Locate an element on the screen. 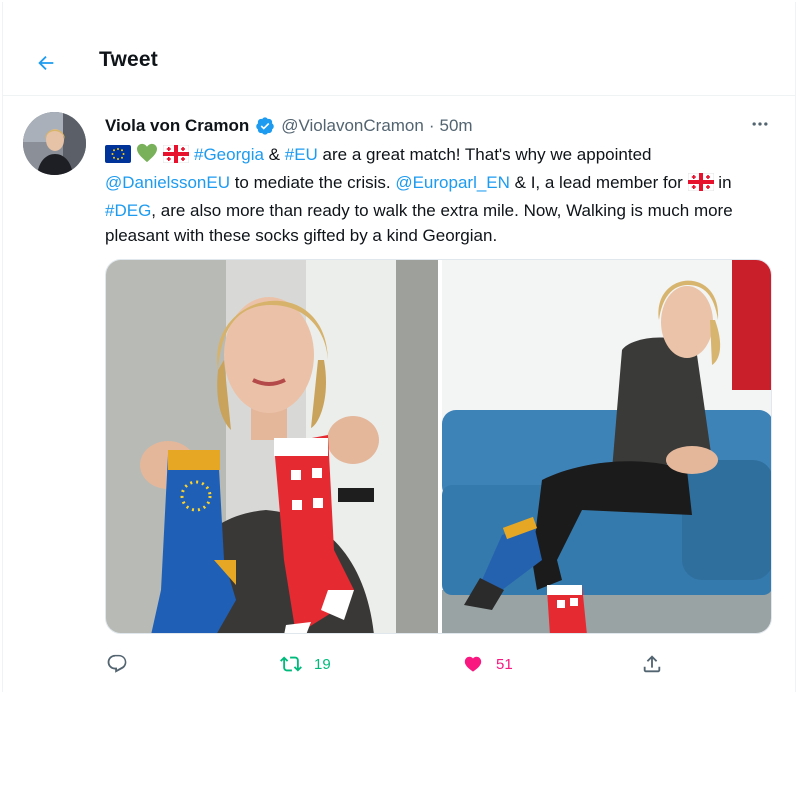  reply-icon is located at coordinates (117, 663).